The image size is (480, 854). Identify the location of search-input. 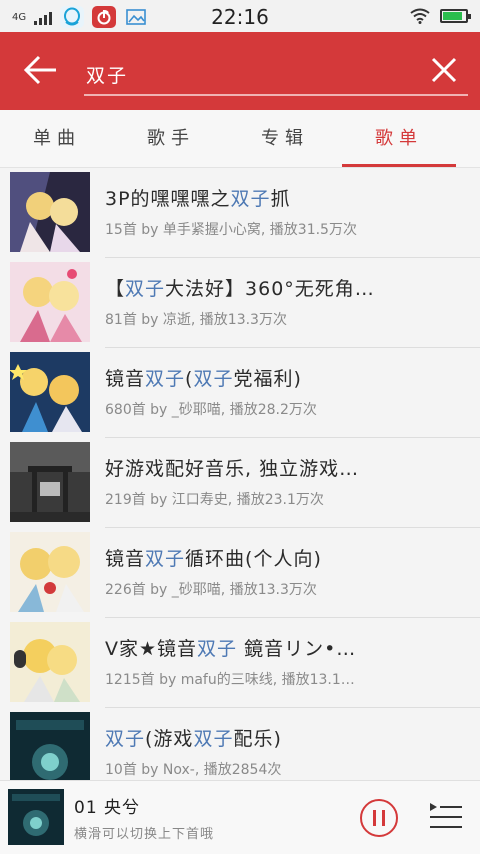
(246, 74).